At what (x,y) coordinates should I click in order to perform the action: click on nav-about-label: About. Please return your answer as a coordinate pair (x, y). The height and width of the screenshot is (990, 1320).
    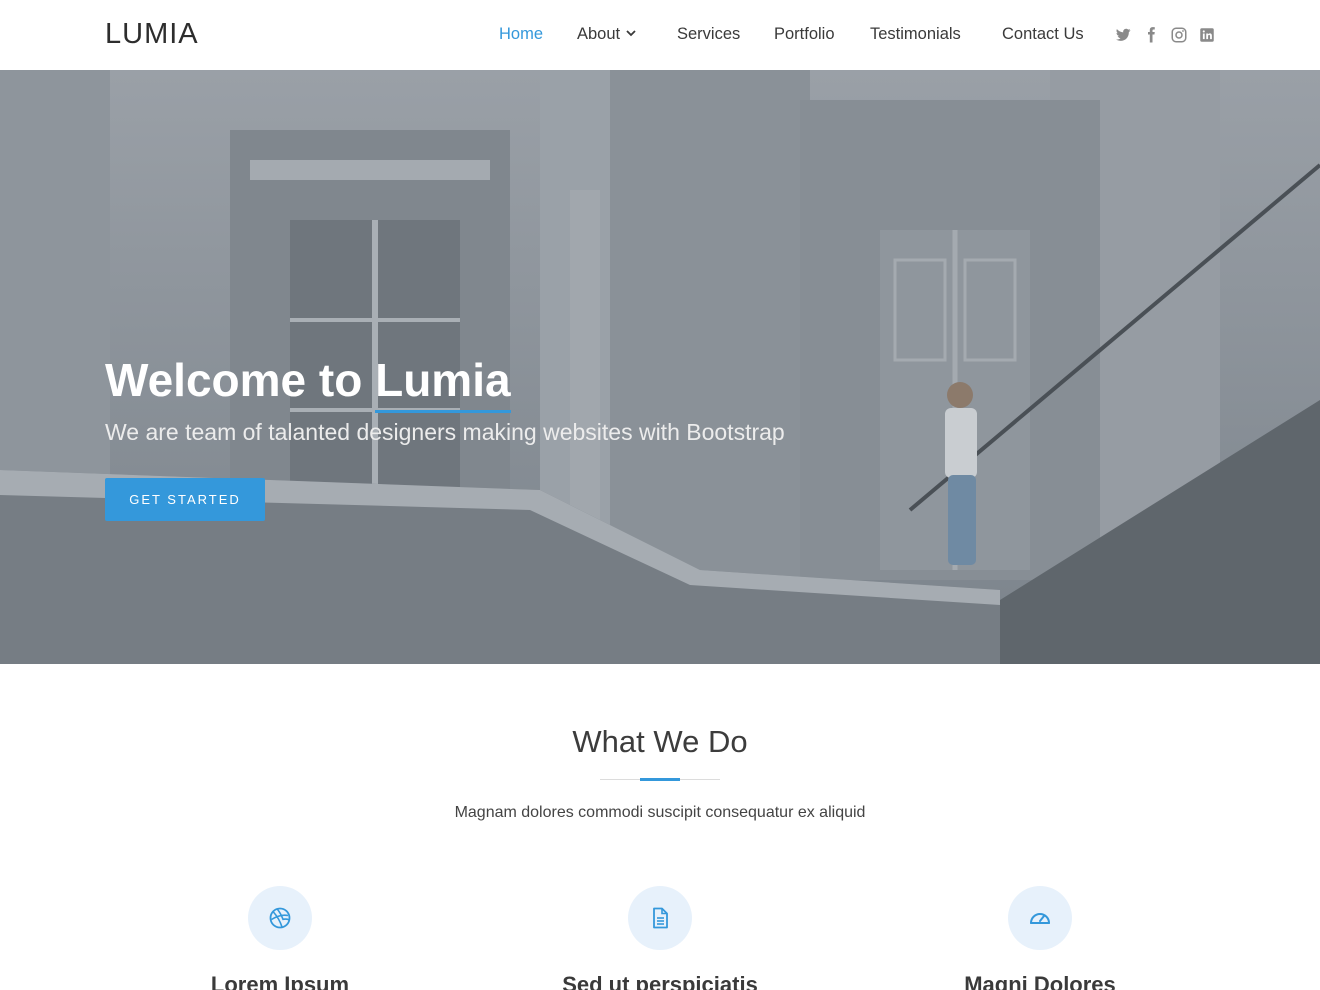
    Looking at the image, I should click on (599, 34).